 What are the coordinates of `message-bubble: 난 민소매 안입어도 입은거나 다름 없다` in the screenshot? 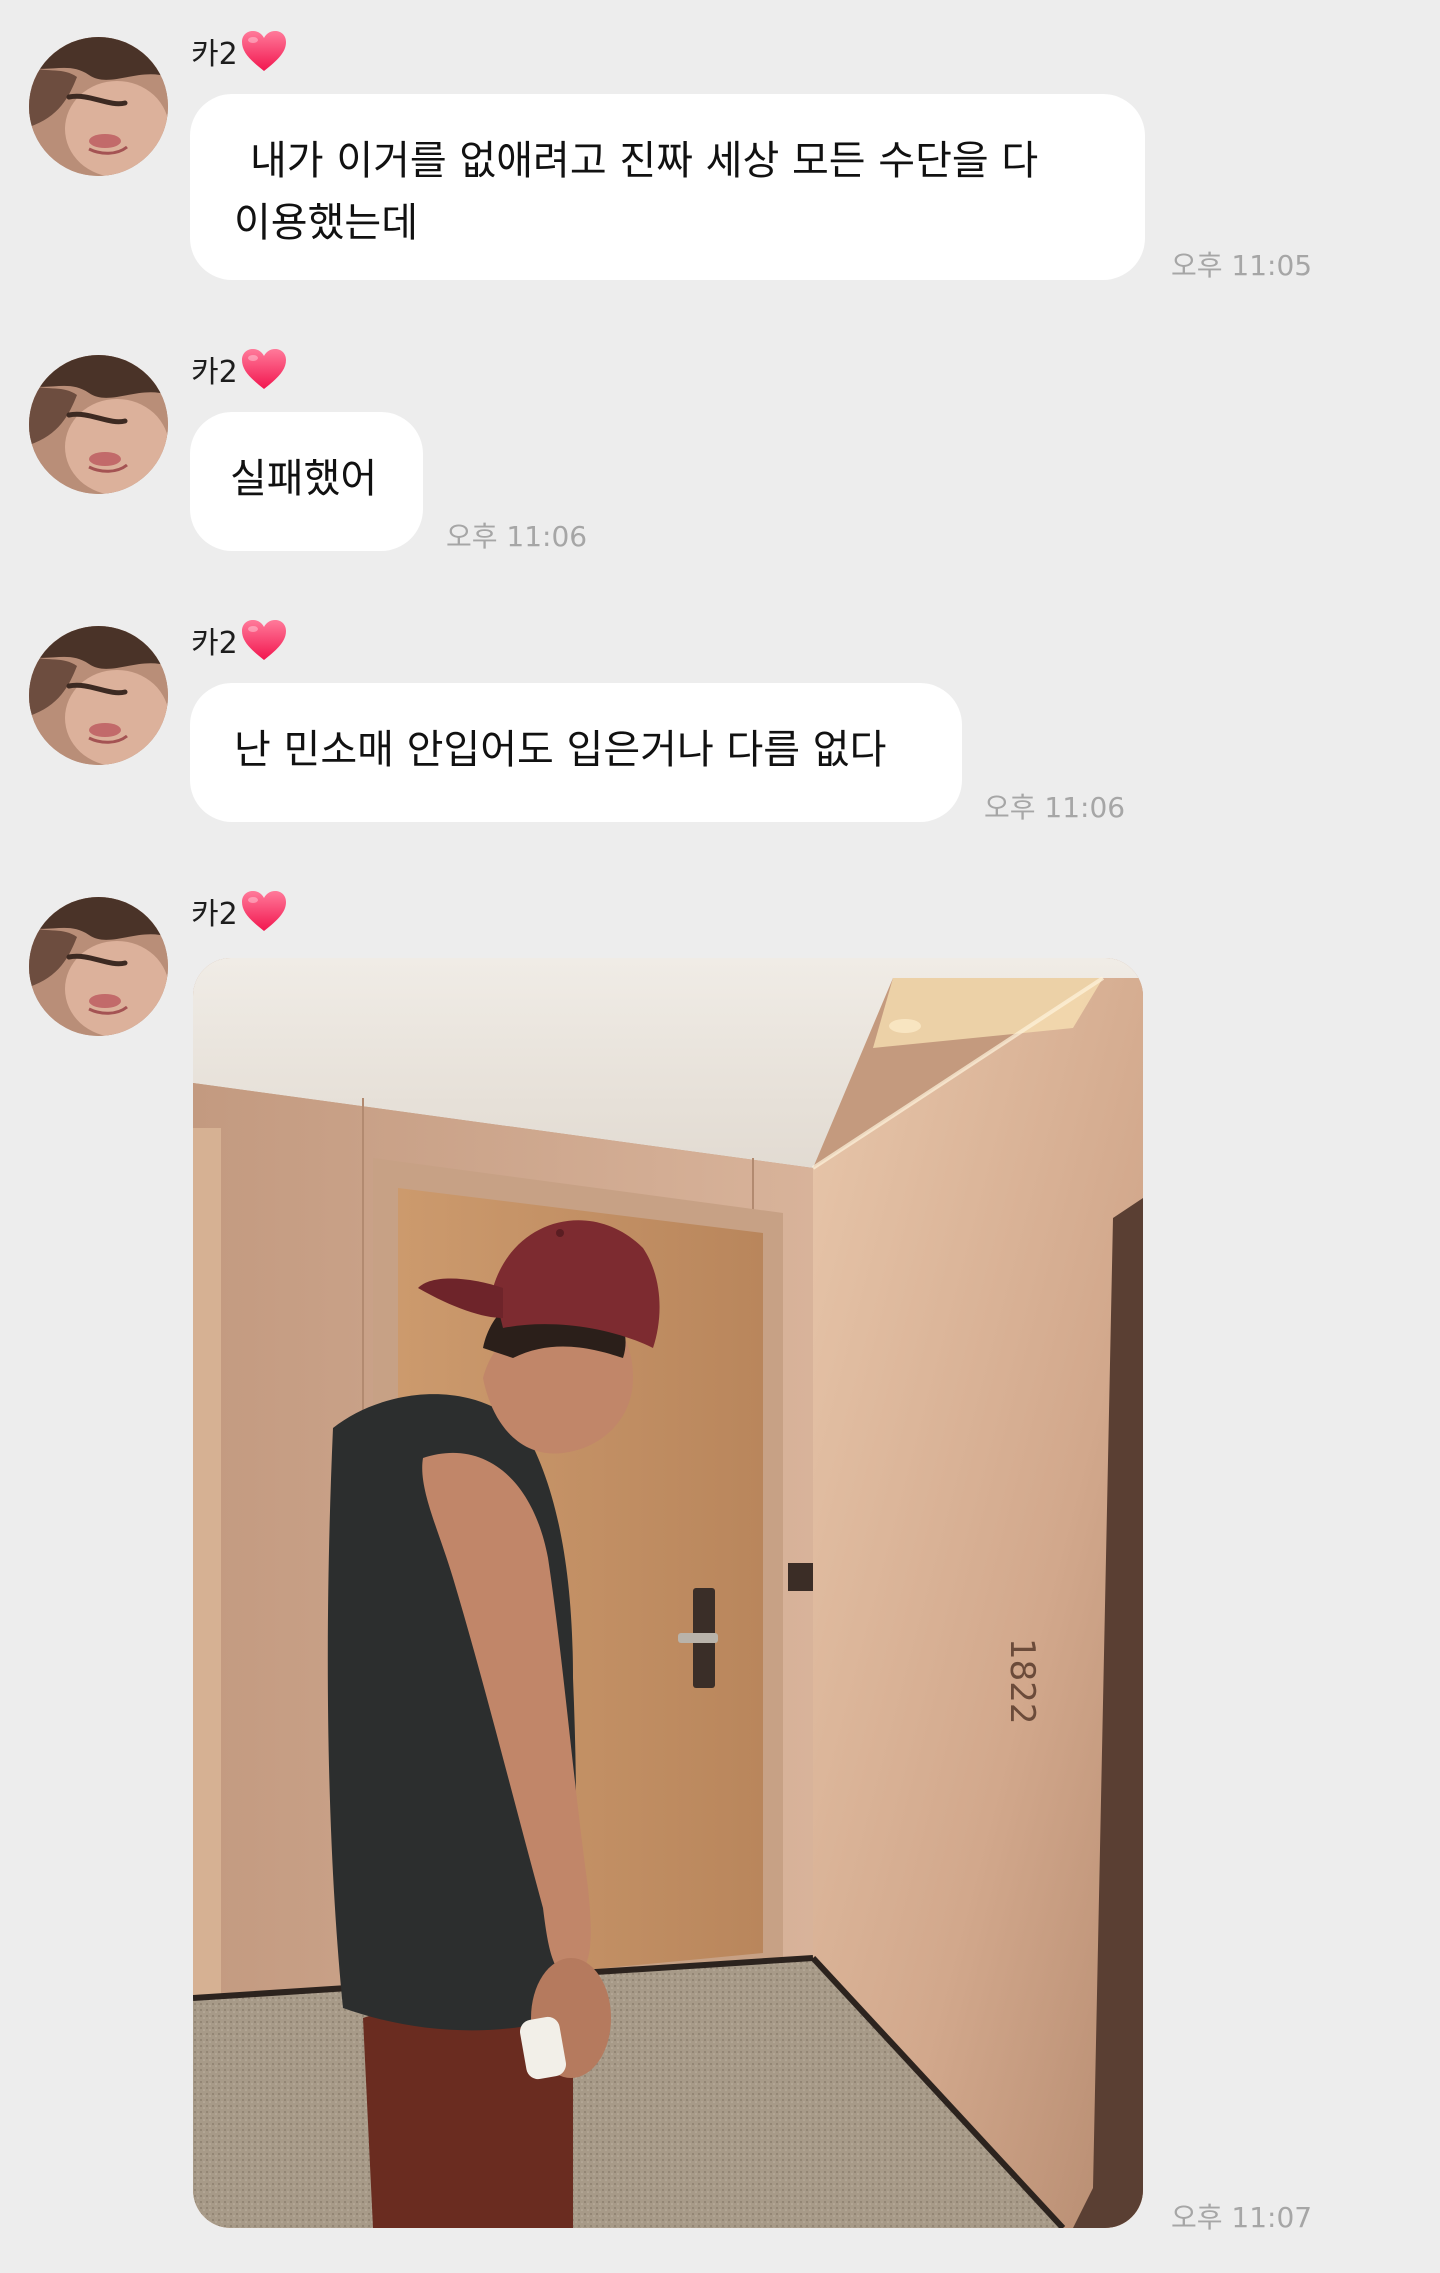 It's located at (576, 752).